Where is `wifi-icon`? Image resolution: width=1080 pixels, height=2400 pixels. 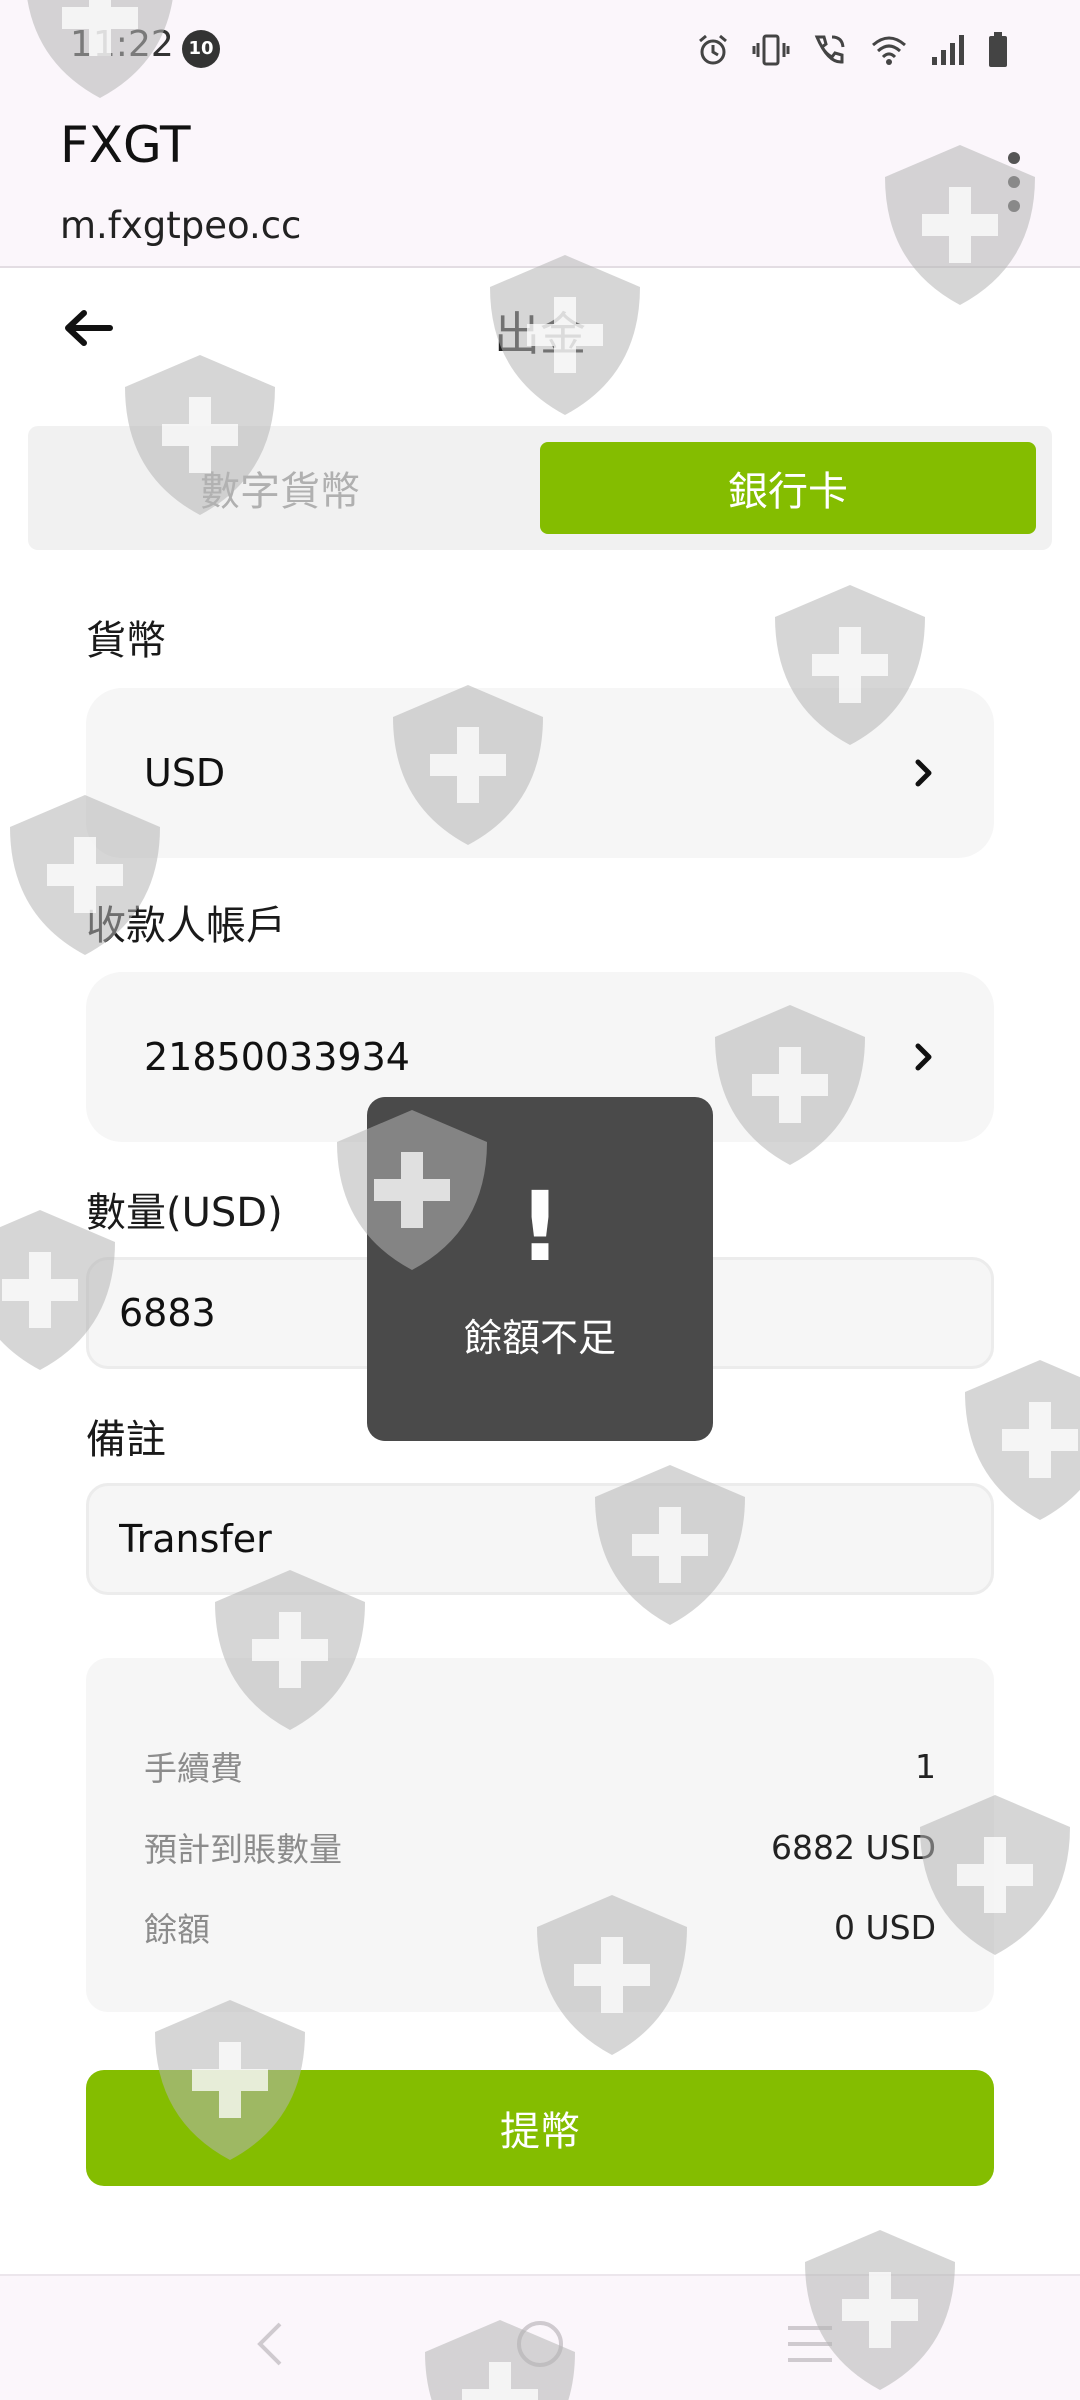
wifi-icon is located at coordinates (889, 50).